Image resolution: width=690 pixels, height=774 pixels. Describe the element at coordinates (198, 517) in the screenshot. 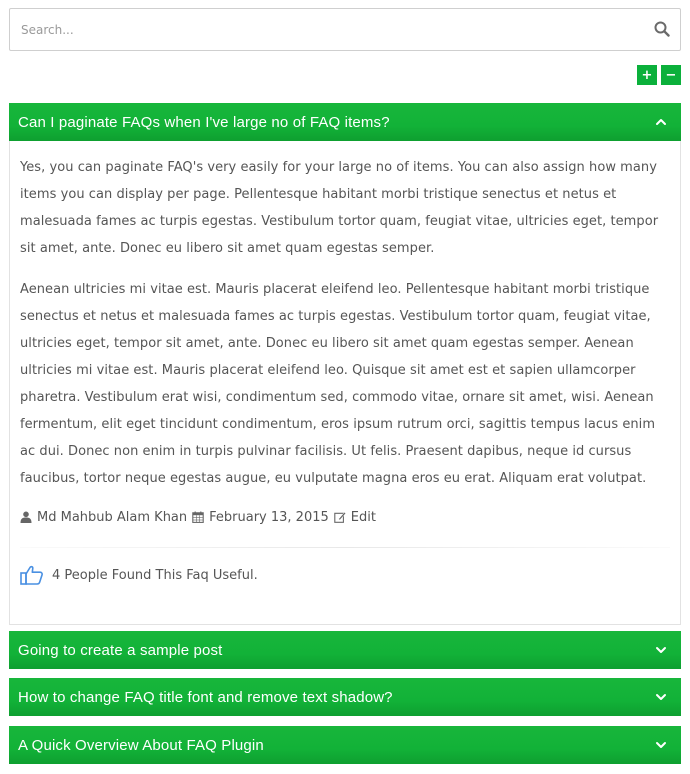

I see `calendar-icon` at that location.